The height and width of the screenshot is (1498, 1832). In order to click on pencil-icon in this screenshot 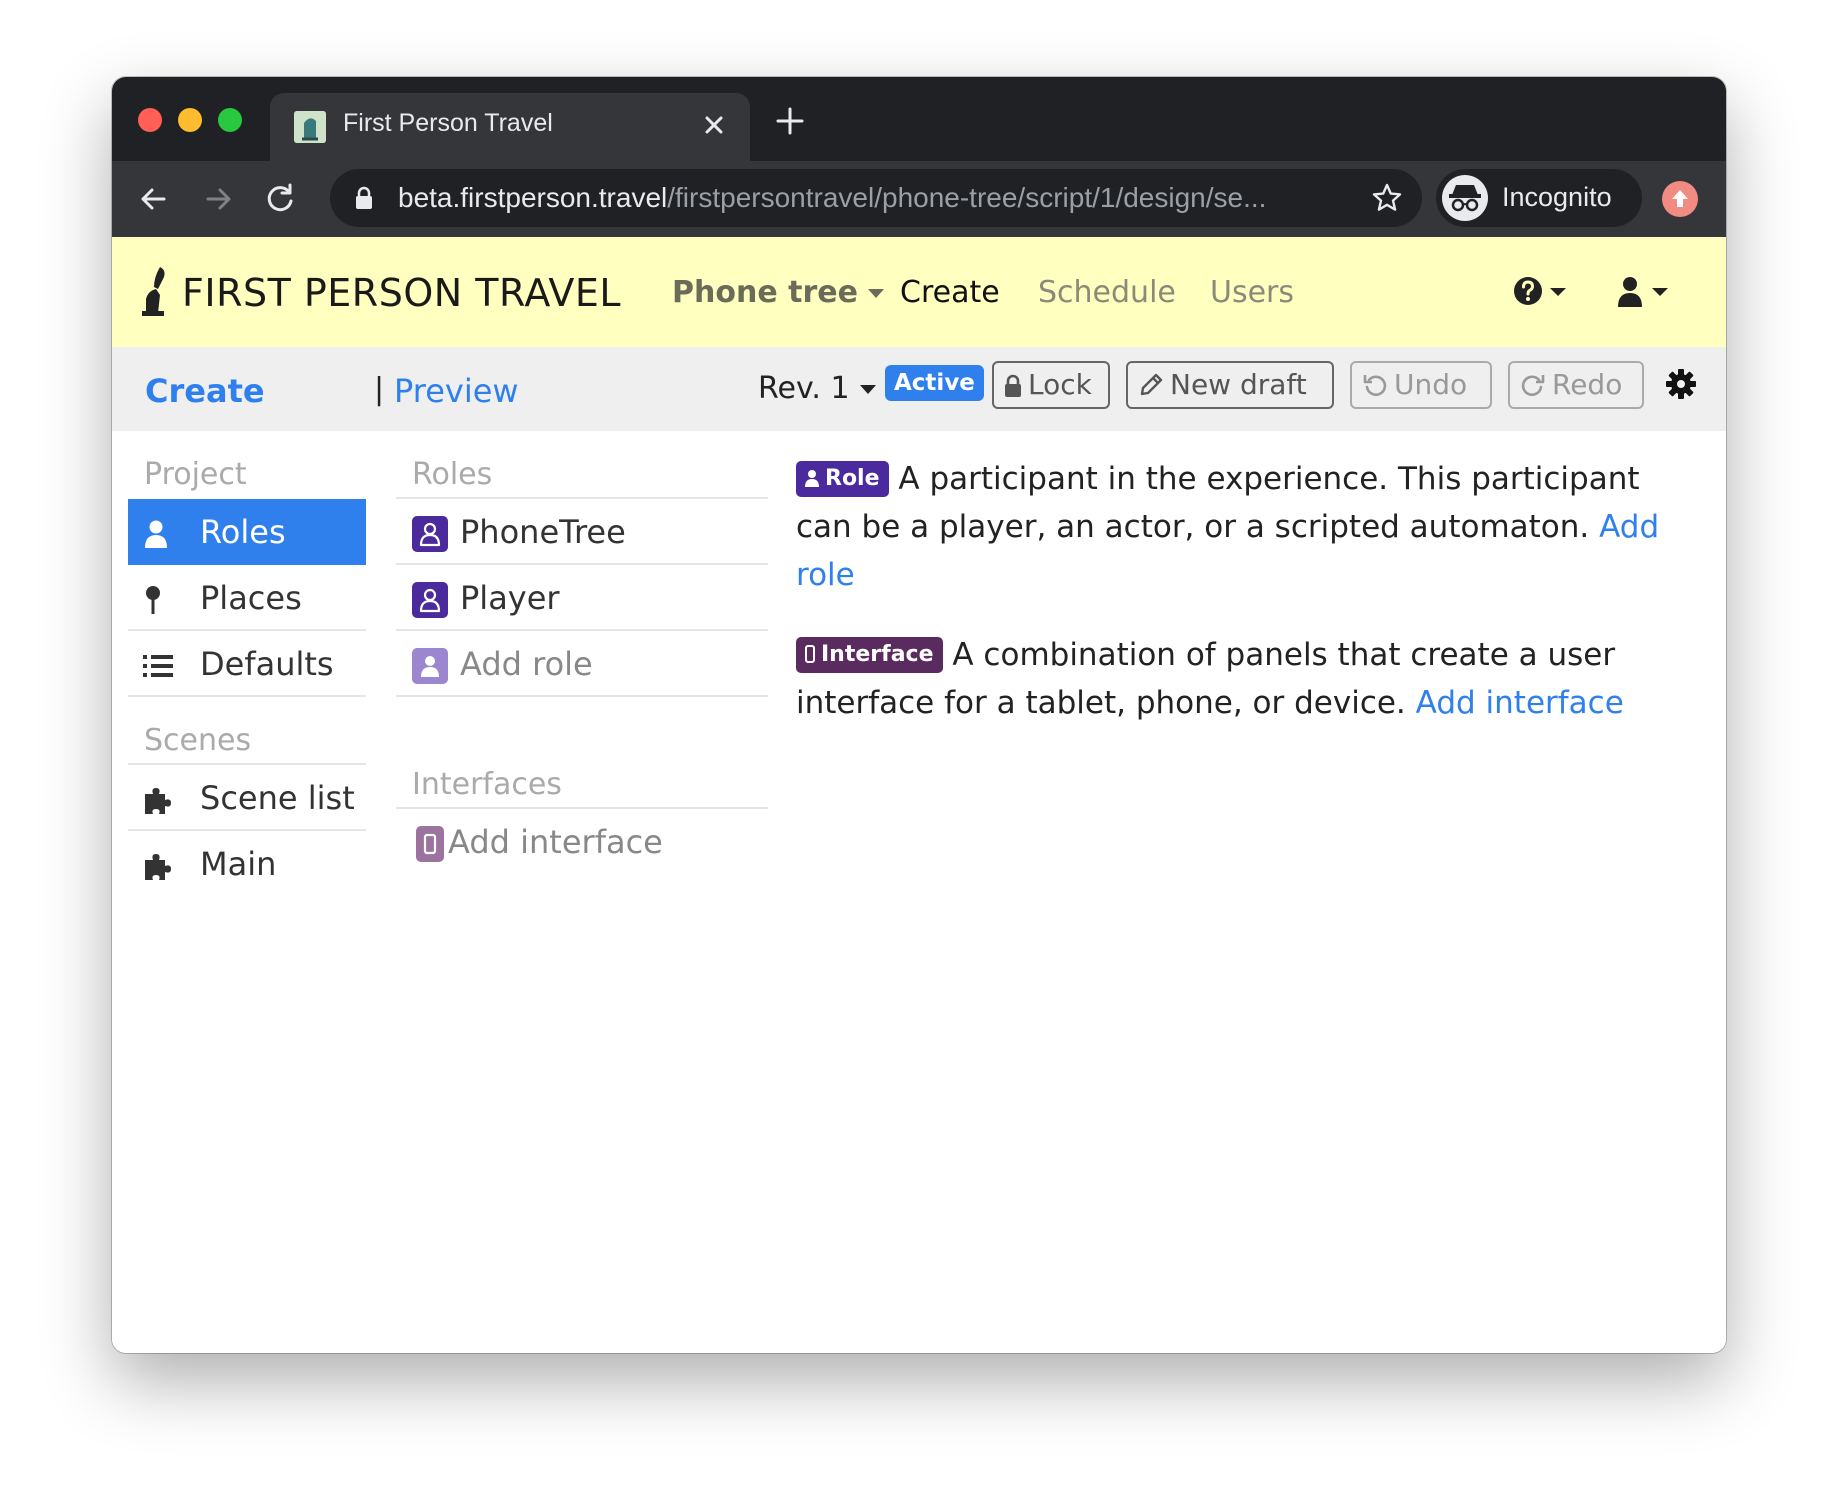, I will do `click(1151, 384)`.